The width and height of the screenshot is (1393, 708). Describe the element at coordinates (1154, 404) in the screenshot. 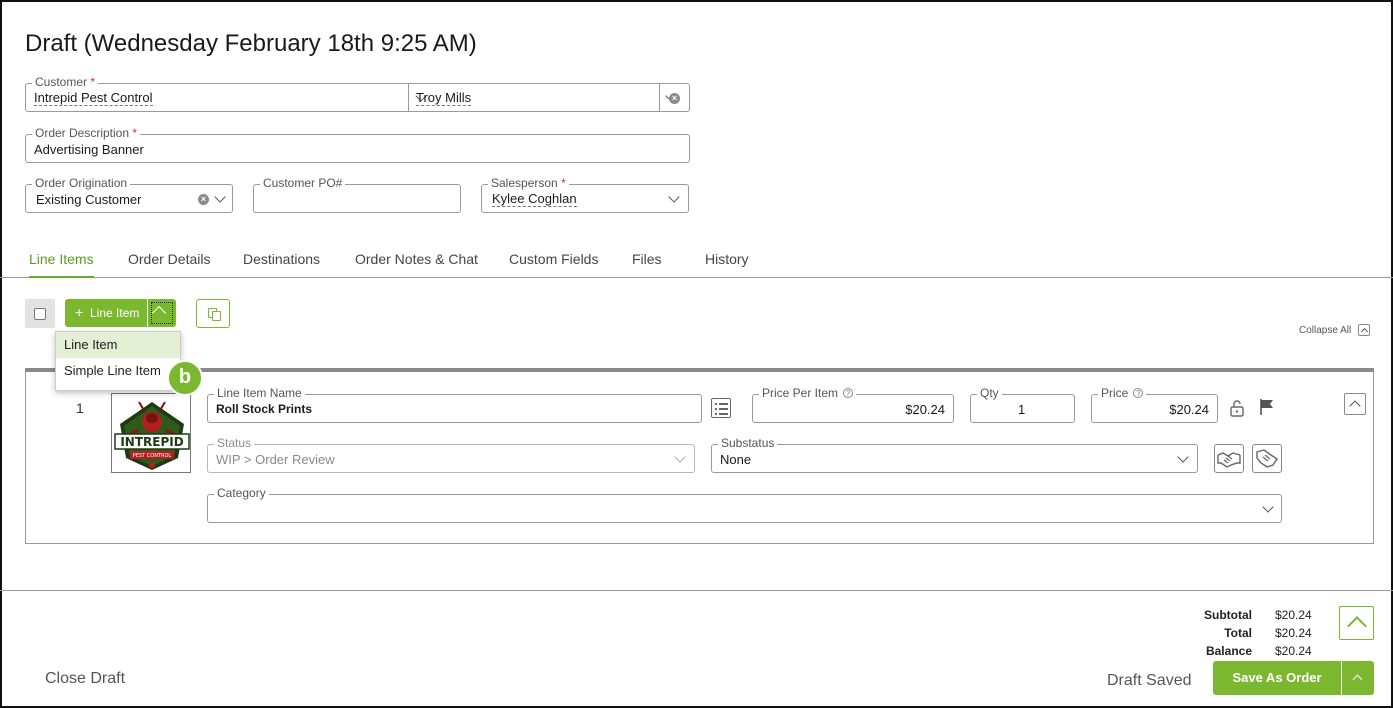

I see `price-field: Price? $20.24` at that location.